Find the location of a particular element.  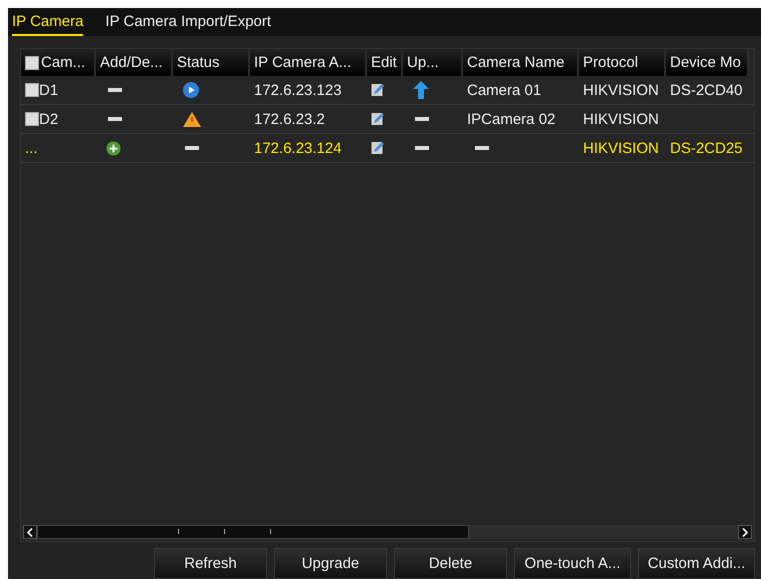

tab: IP Camera is located at coordinates (48, 24).